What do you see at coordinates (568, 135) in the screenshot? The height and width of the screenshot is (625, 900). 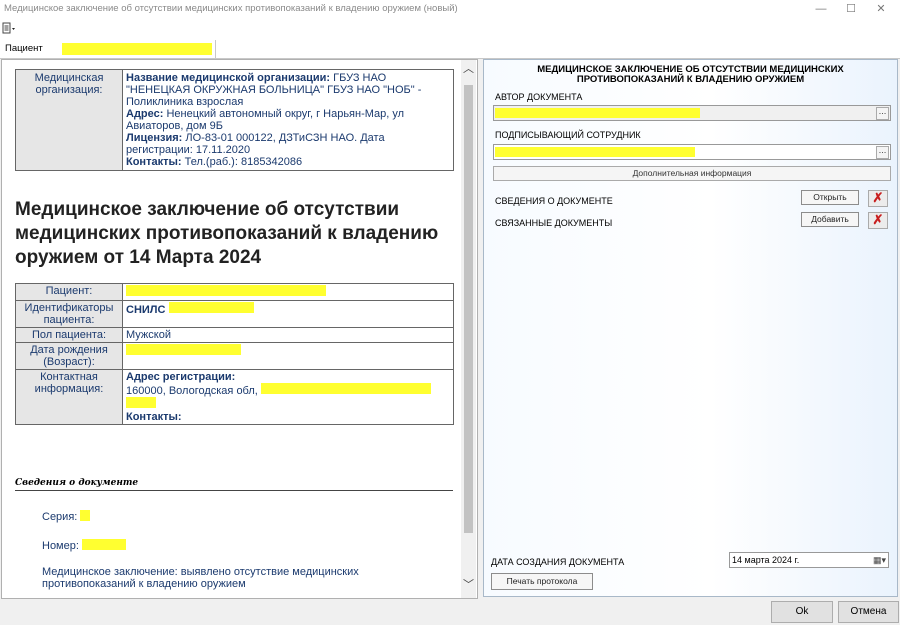 I see `signer-label: ПОДПИСЫВАЮЩИЙ СОТРУДНИК` at bounding box center [568, 135].